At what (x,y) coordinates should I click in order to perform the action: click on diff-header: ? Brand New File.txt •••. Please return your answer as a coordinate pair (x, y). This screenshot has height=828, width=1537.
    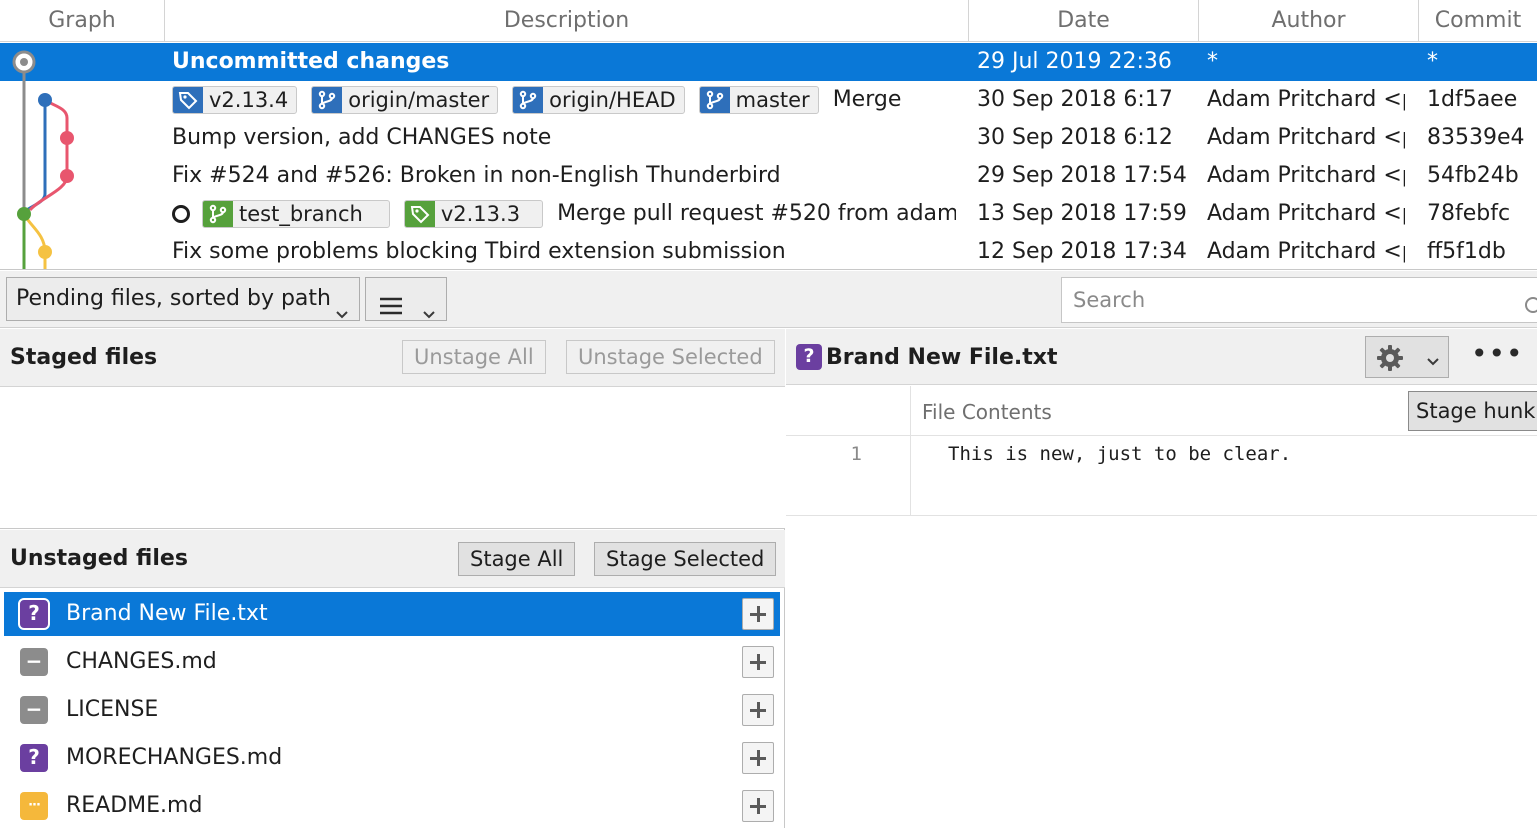
    Looking at the image, I should click on (1161, 357).